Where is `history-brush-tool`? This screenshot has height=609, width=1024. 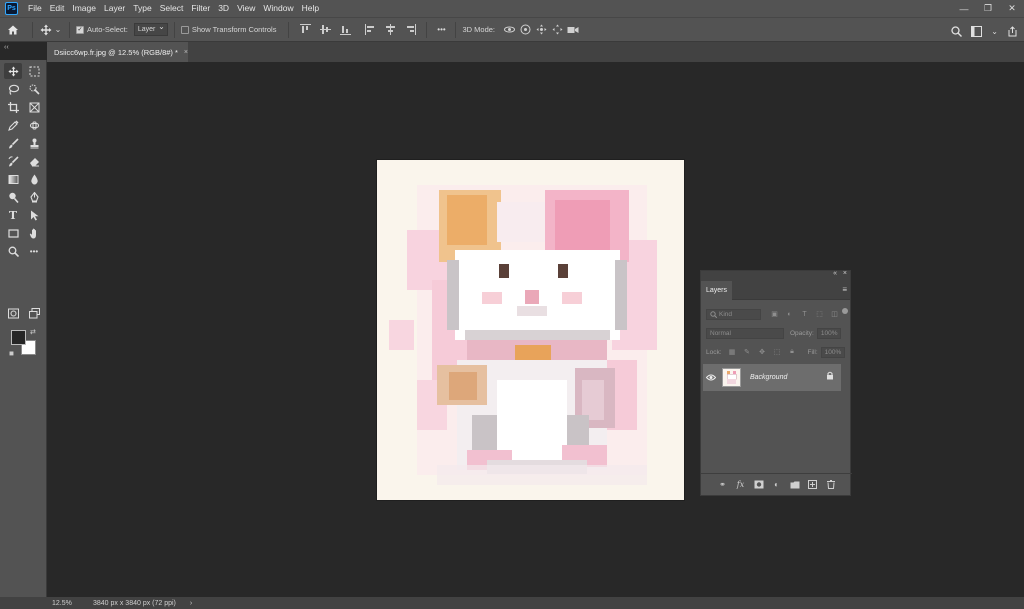
history-brush-tool is located at coordinates (13, 161).